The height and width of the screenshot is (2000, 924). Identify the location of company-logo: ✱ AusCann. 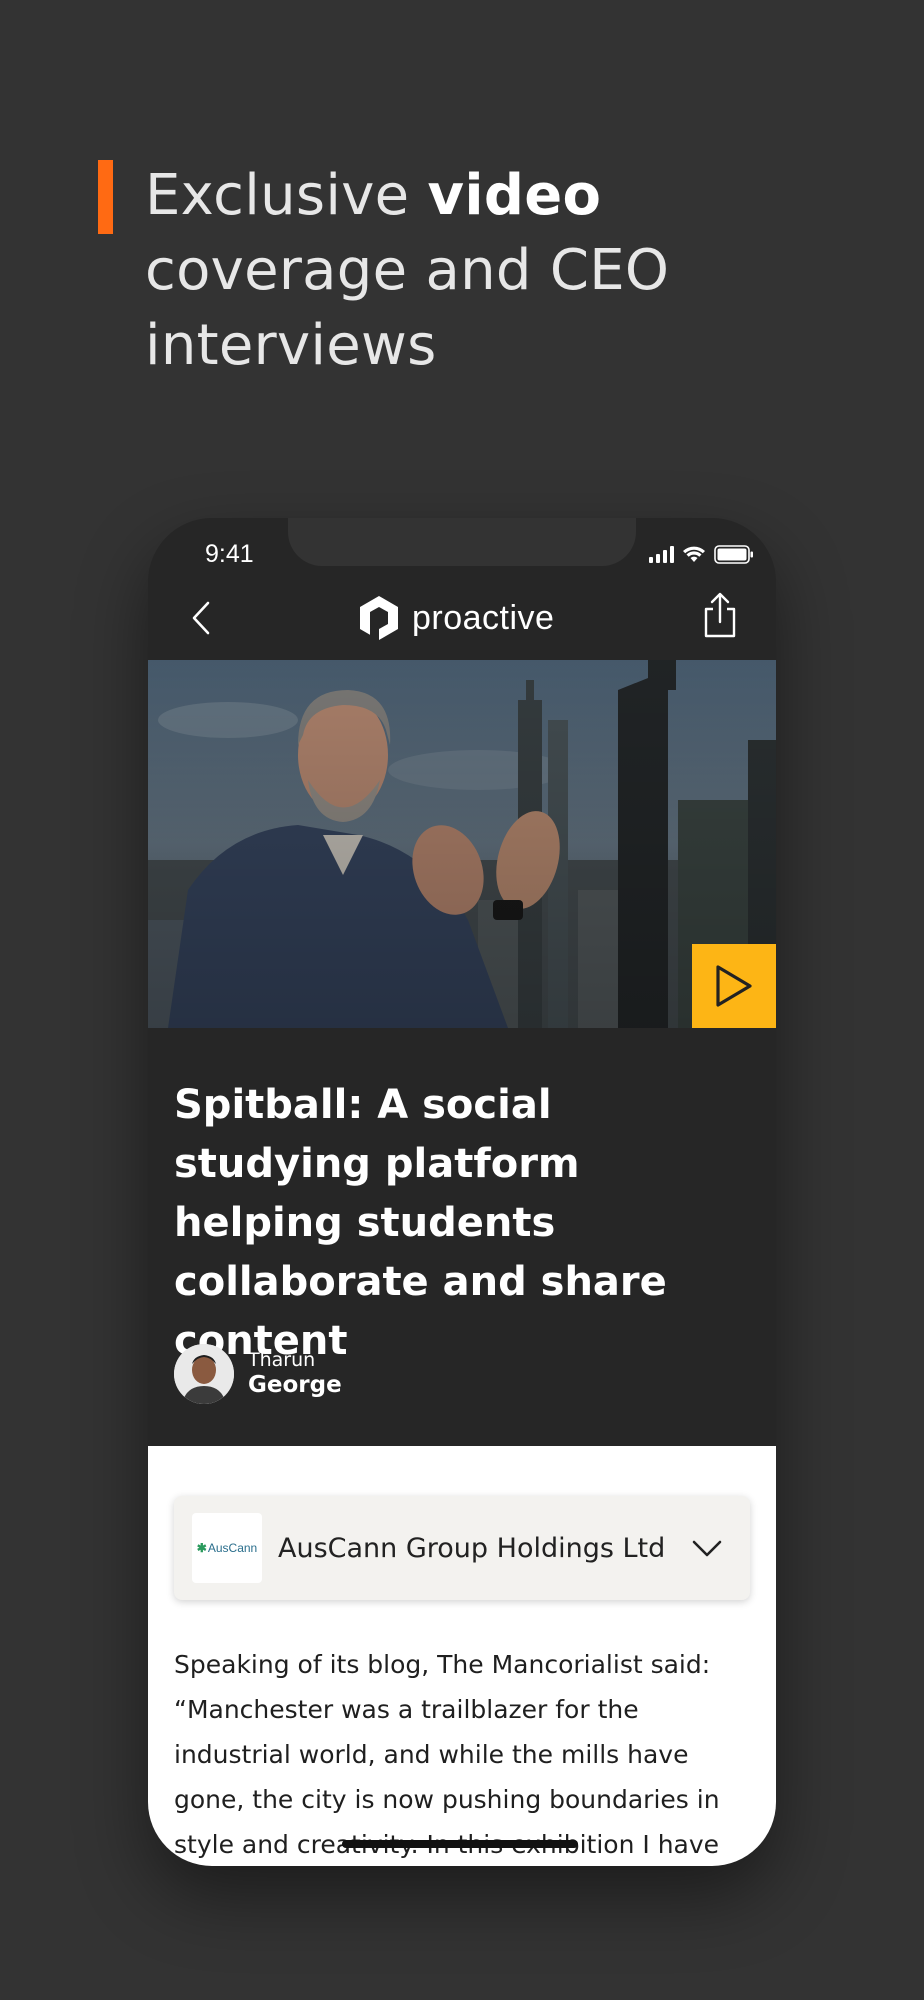
(227, 1548).